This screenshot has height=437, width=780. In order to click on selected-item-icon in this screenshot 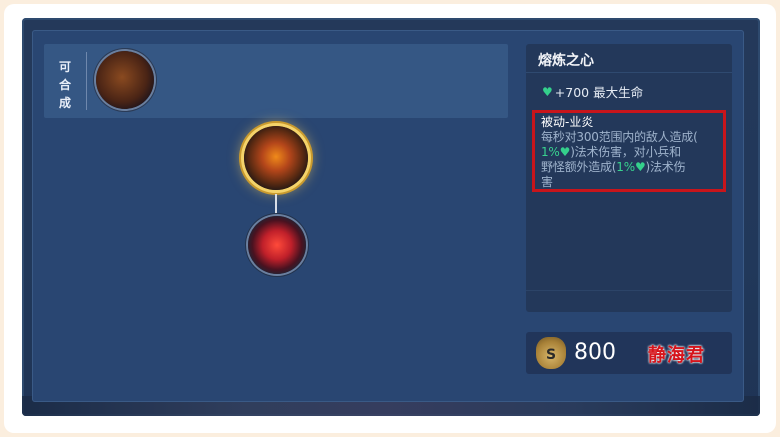, I will do `click(276, 158)`.